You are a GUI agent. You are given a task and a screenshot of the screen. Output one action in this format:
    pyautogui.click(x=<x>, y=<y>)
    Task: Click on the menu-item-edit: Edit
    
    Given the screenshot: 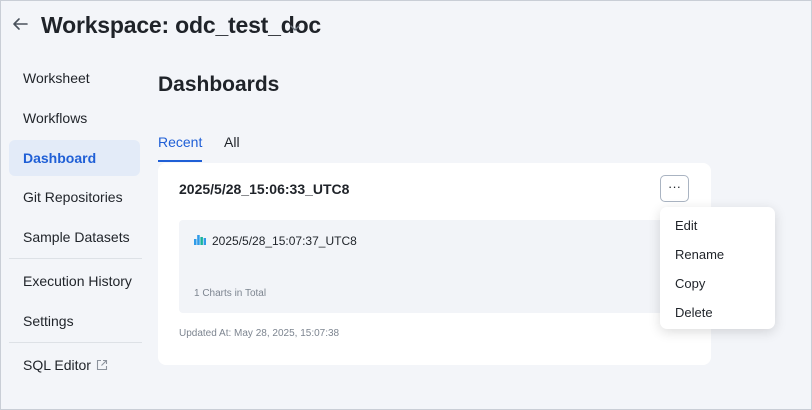 What is the action you would take?
    pyautogui.click(x=717, y=225)
    